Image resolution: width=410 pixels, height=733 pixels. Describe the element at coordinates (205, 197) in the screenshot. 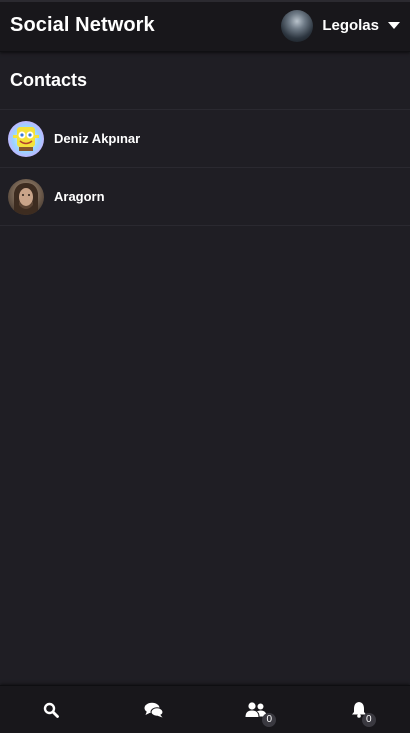

I see `contact-item-aragorn: Aragorn` at that location.